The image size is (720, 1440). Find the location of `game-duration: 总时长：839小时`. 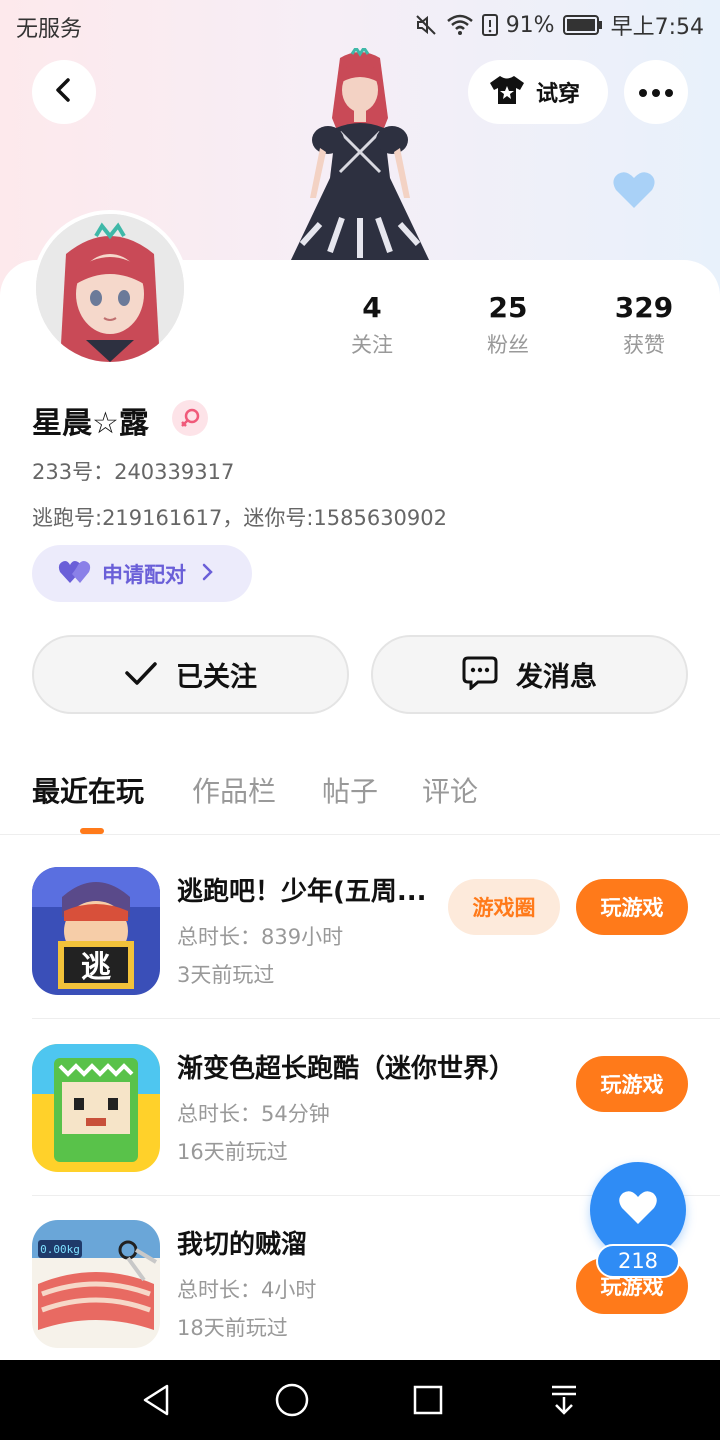

game-duration: 总时长：839小时 is located at coordinates (260, 937).